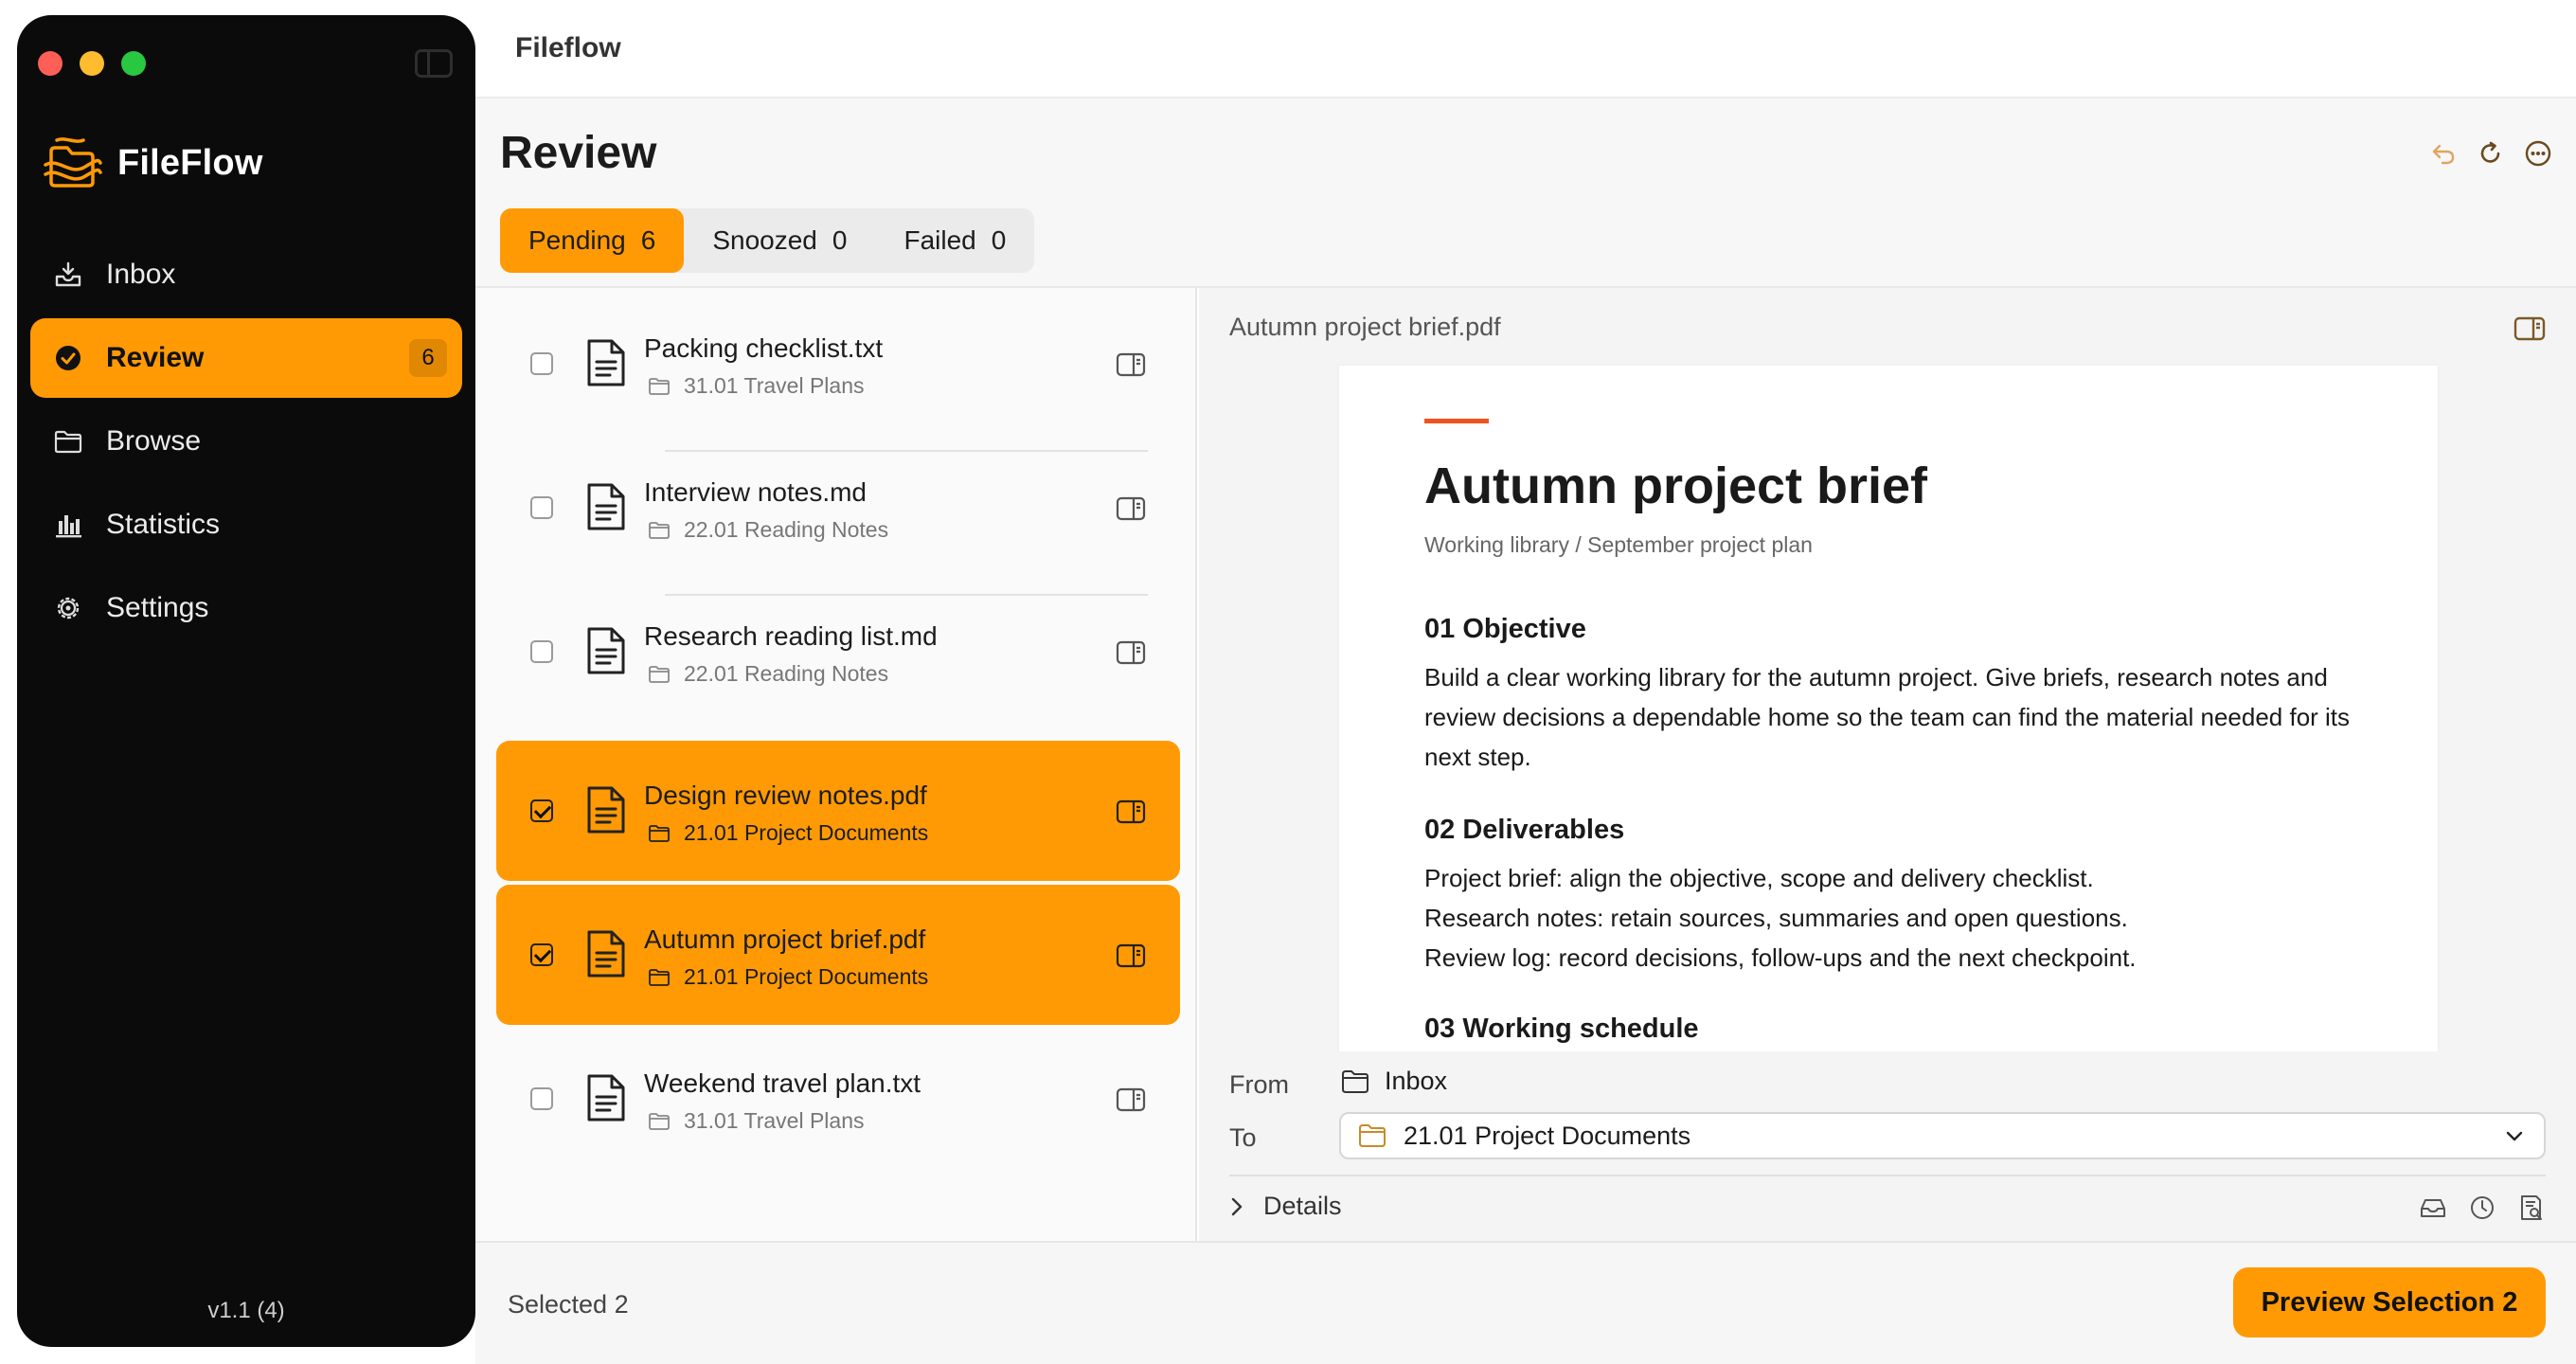  I want to click on divider, so click(1887, 1175).